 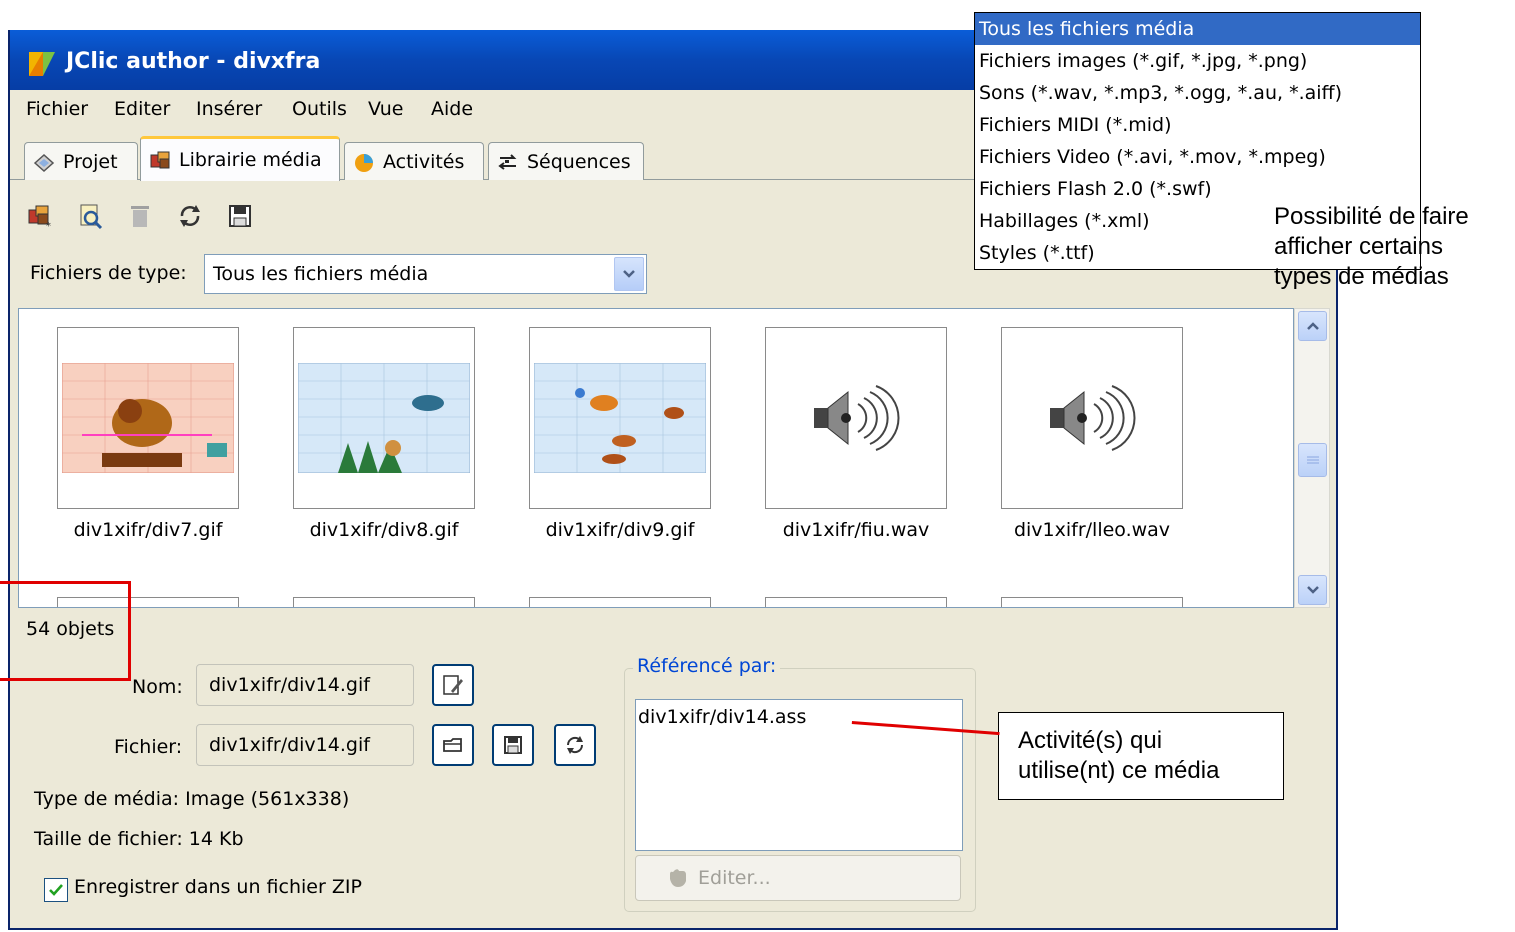 I want to click on usage-annotation-line: utilise(nt) ce média, so click(x=1119, y=770).